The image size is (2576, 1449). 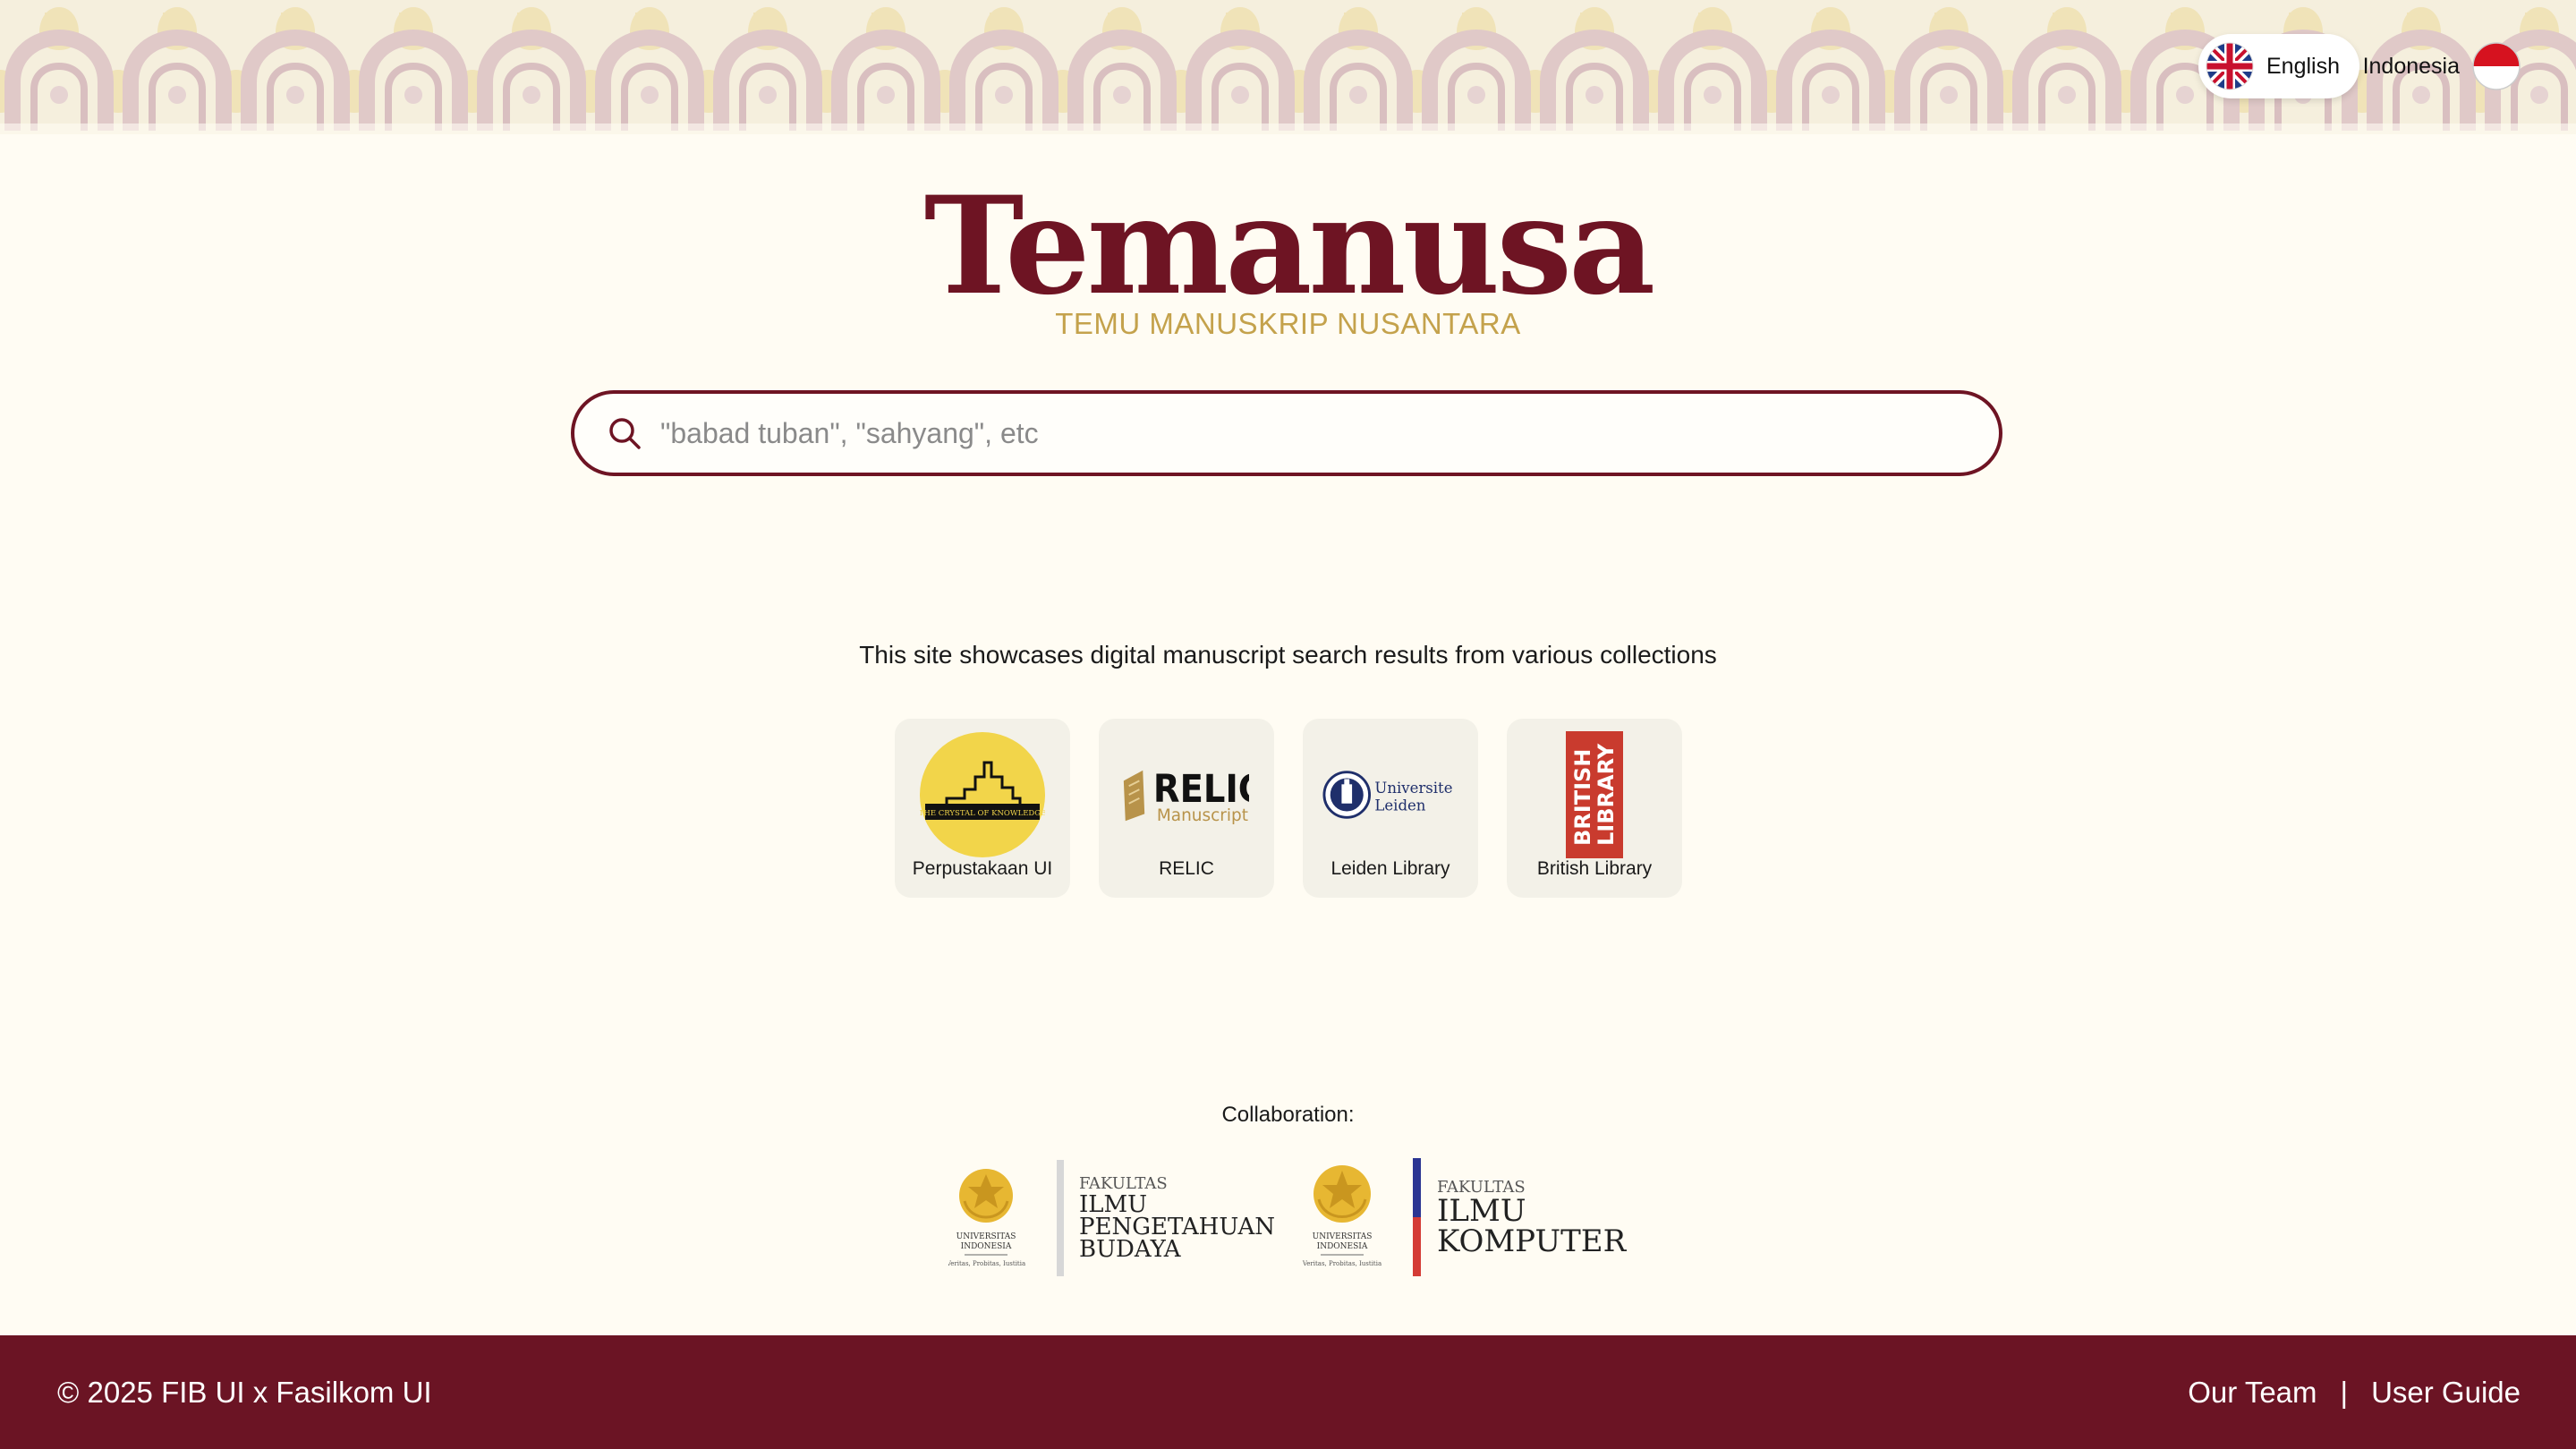 I want to click on search-bar, so click(x=1286, y=433).